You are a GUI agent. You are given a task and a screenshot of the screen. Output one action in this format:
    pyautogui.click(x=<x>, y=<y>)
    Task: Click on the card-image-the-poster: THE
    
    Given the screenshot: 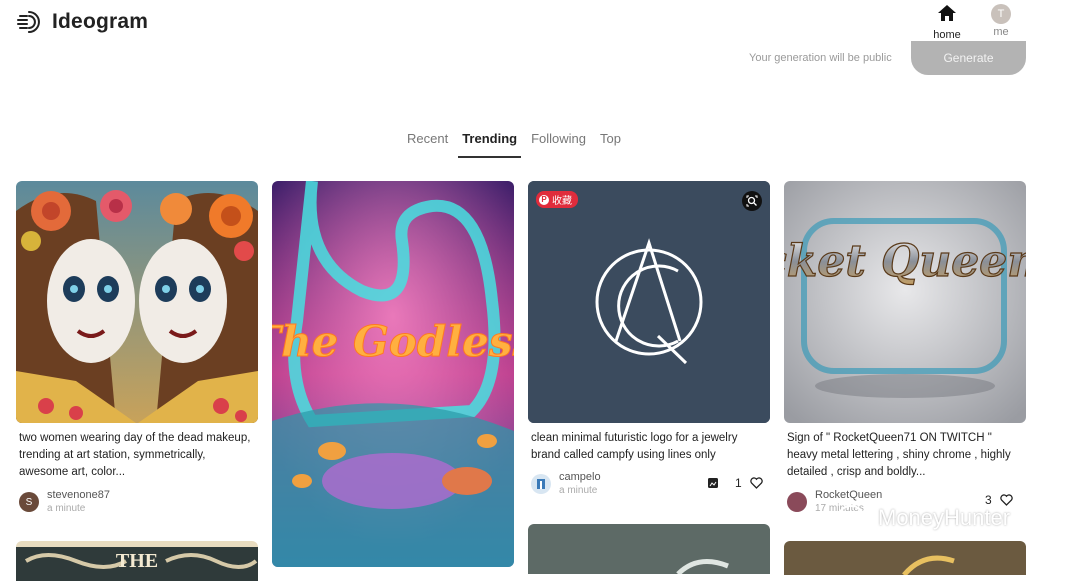 What is the action you would take?
    pyautogui.click(x=137, y=561)
    